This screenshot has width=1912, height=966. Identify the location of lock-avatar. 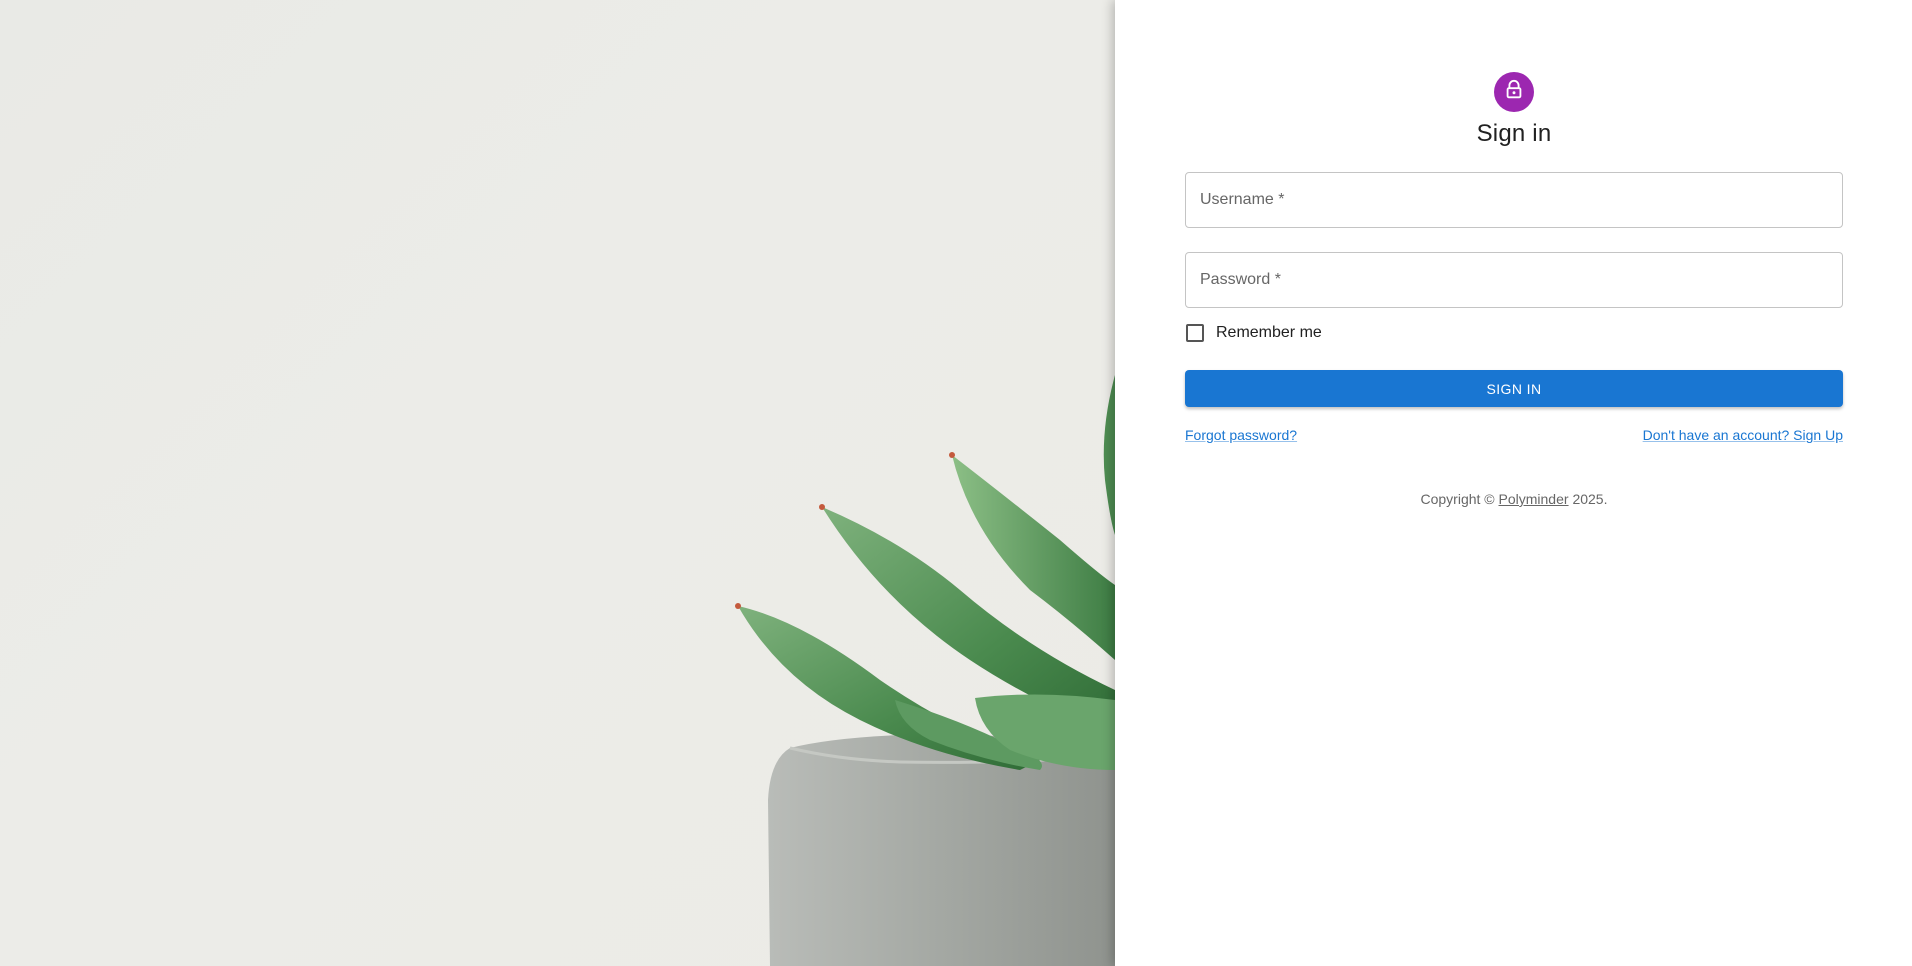
(1514, 92).